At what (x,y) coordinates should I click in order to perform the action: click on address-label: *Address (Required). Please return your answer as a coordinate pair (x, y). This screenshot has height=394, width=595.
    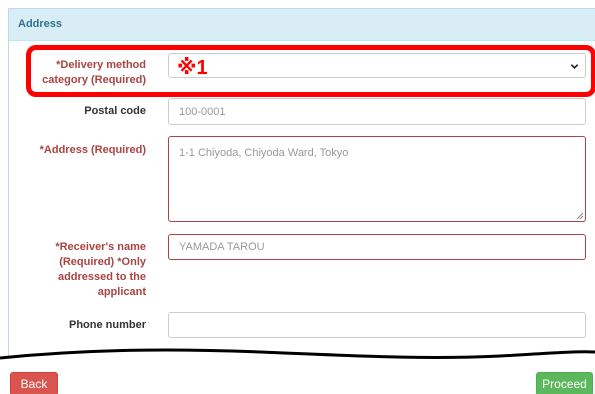
    Looking at the image, I should click on (92, 150).